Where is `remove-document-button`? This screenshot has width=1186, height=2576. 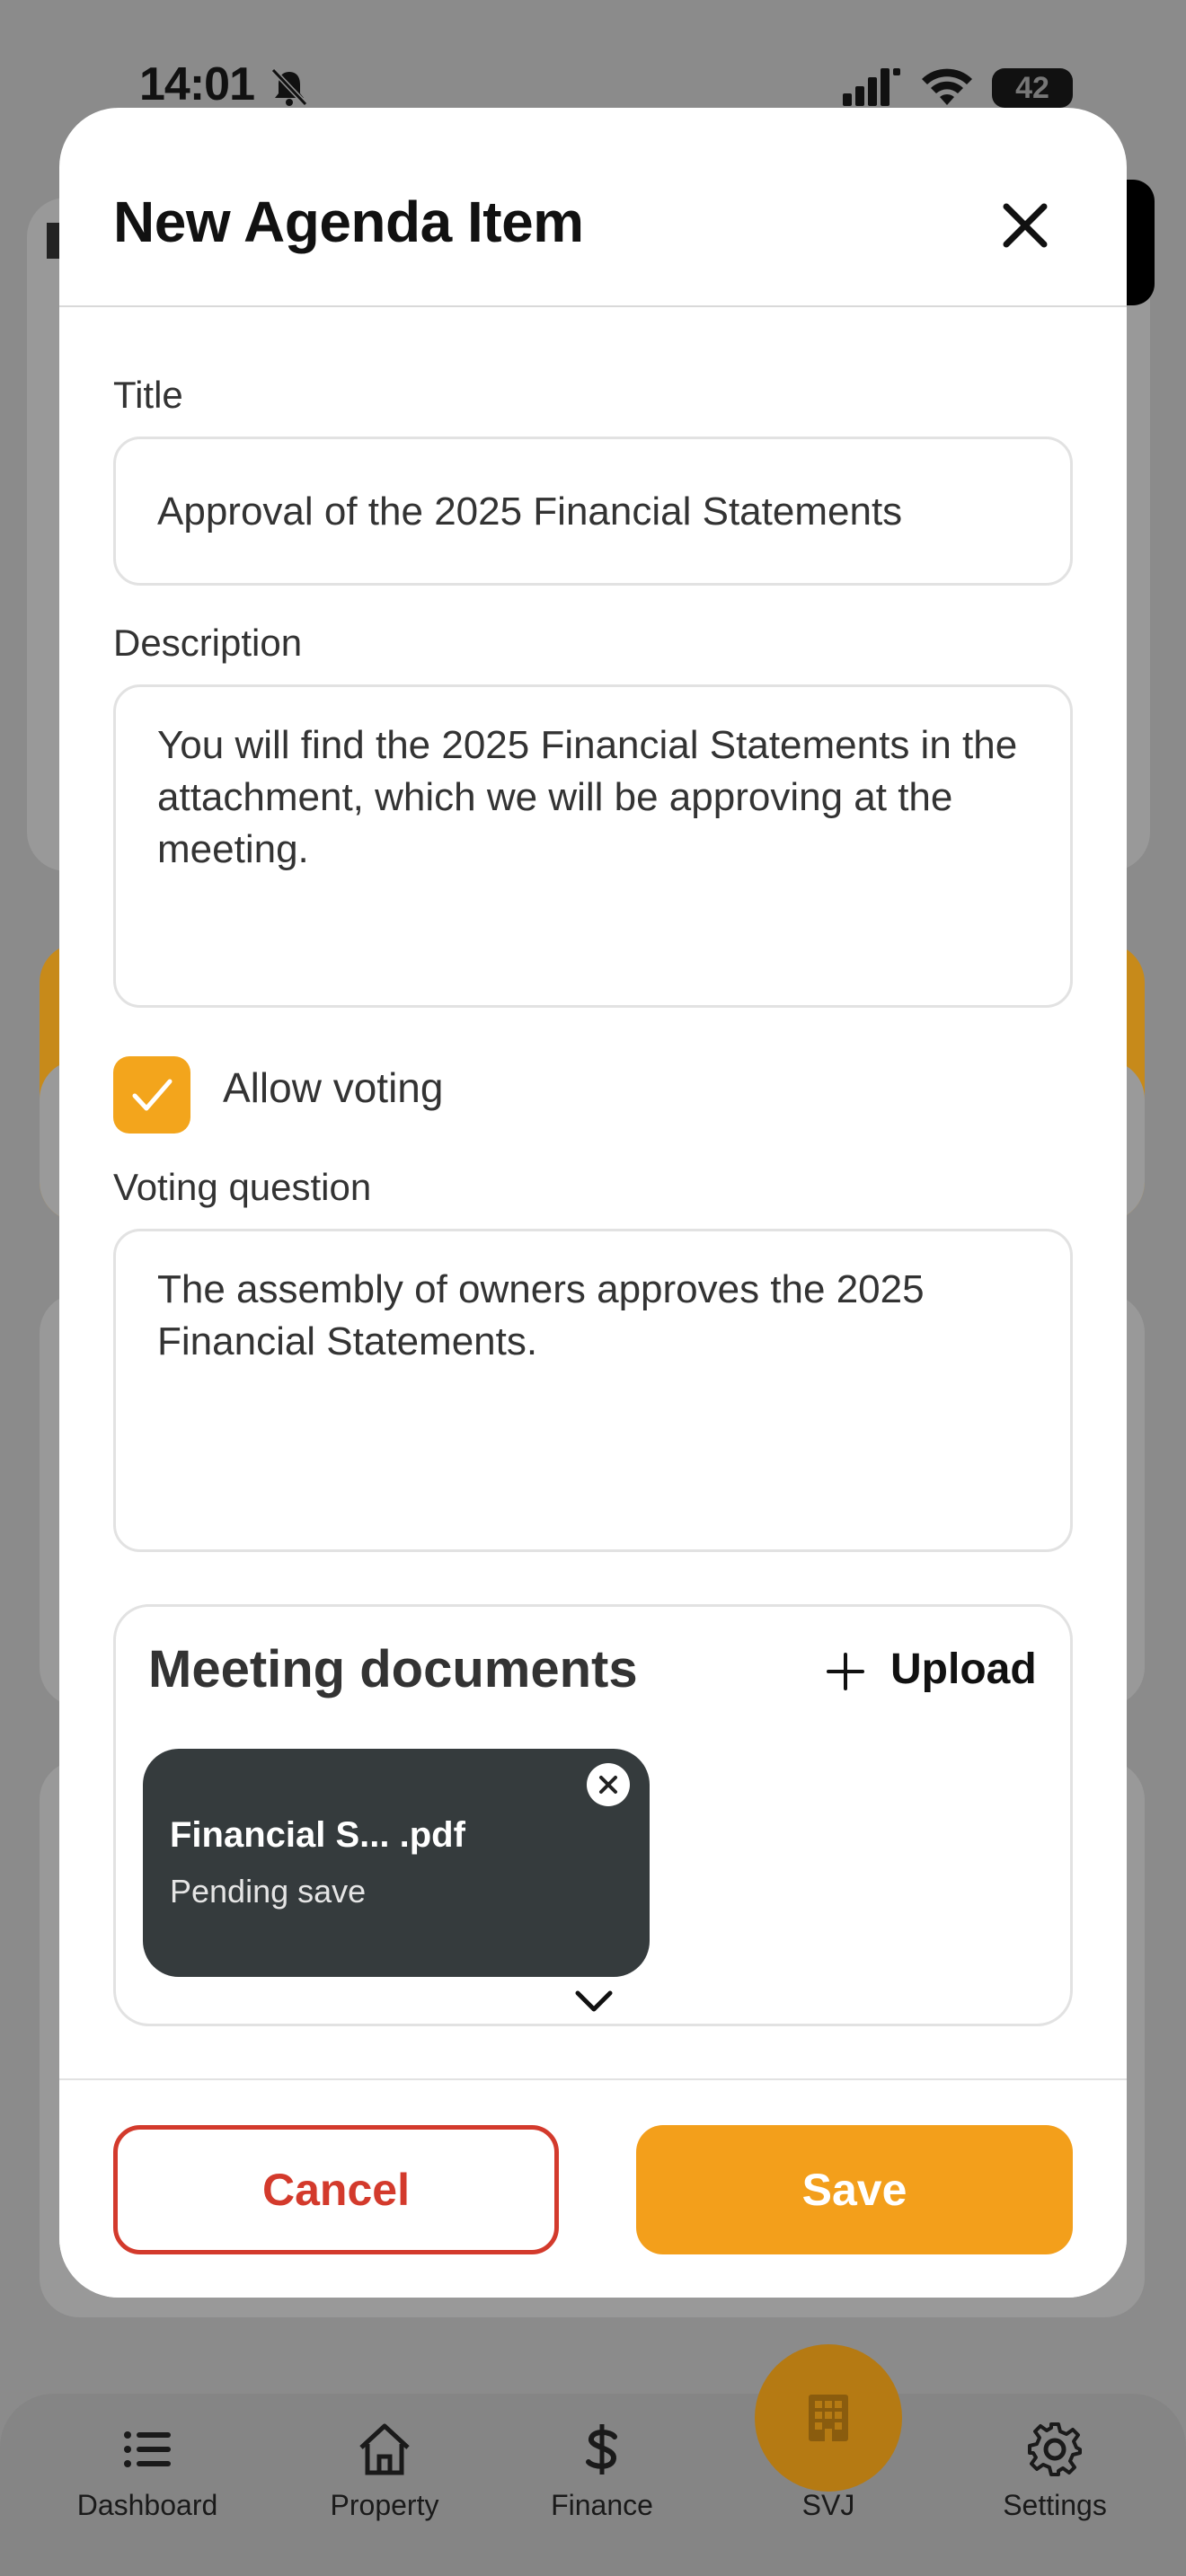
remove-document-button is located at coordinates (608, 1784).